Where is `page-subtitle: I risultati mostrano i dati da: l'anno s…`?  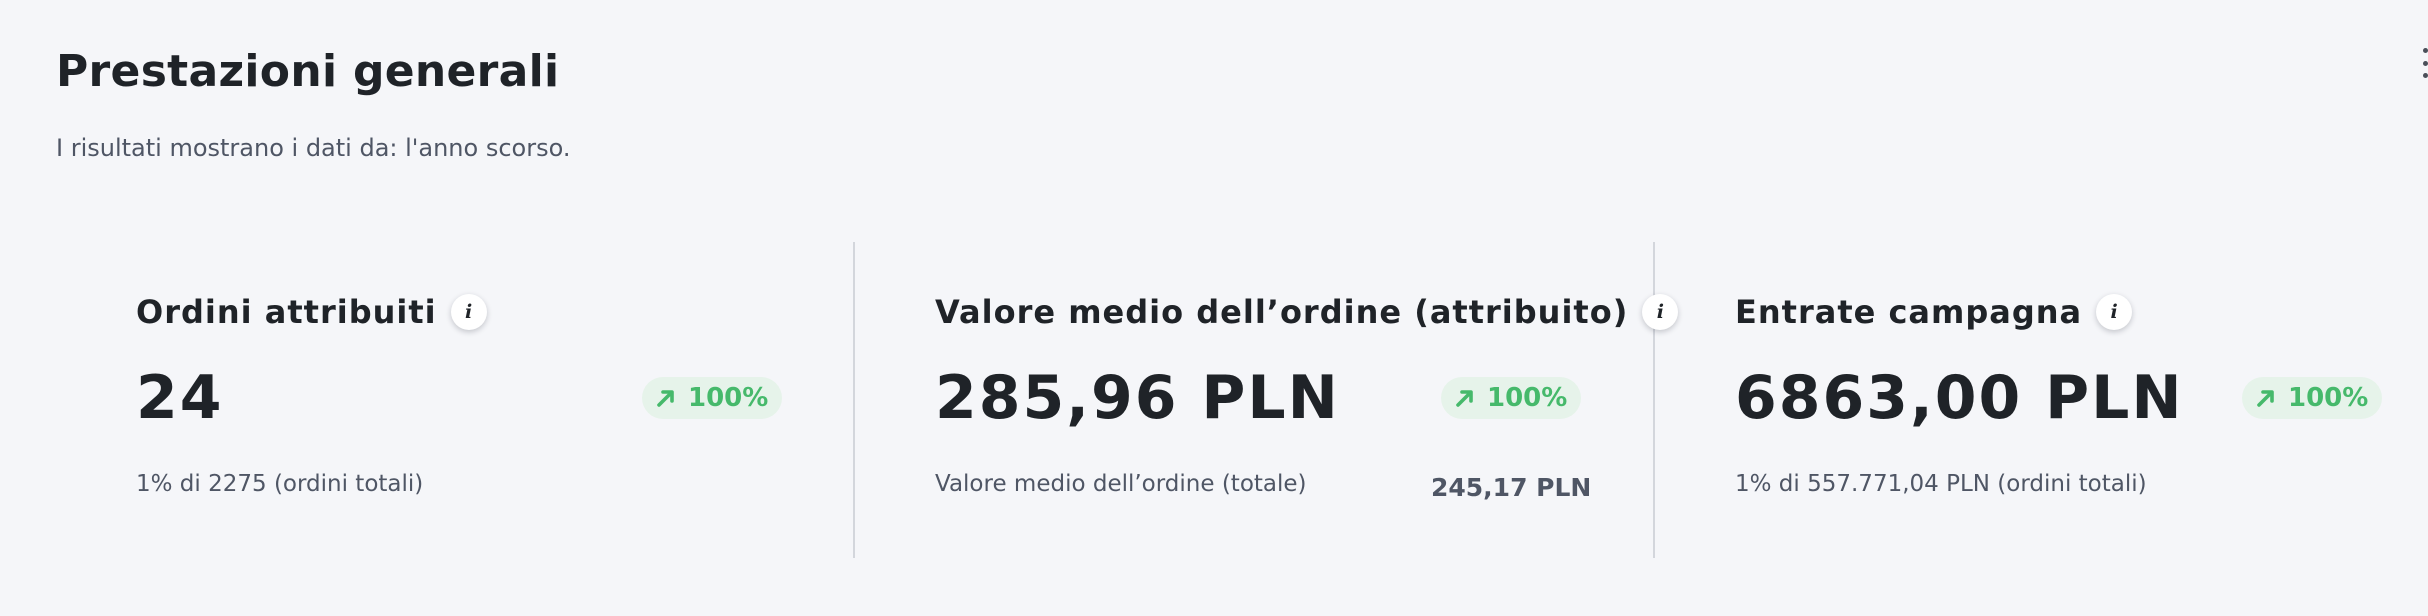 page-subtitle: I risultati mostrano i dati da: l'anno s… is located at coordinates (313, 148).